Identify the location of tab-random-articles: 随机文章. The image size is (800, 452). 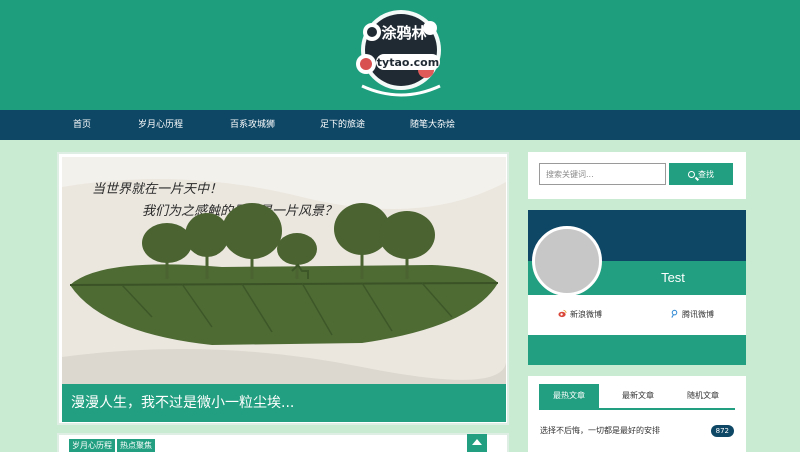
(703, 396).